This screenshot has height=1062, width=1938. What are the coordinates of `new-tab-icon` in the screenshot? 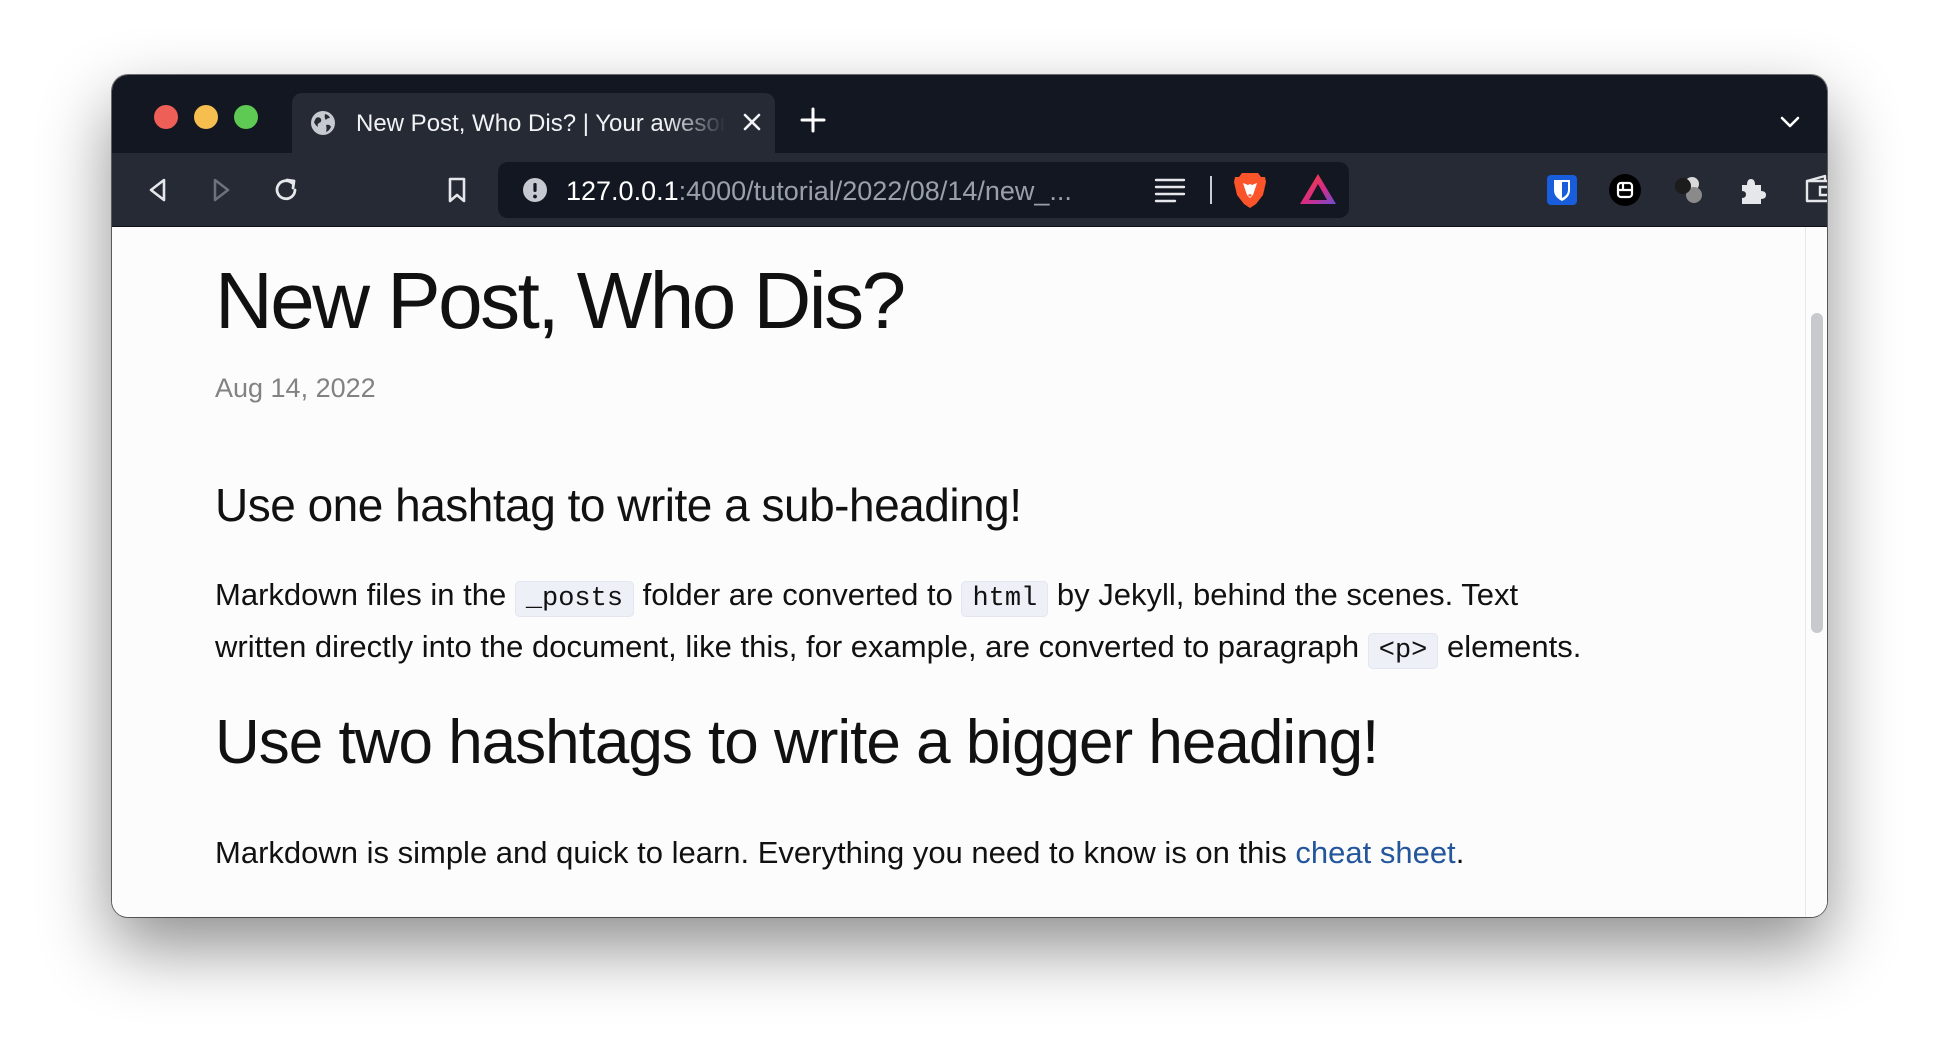 It's located at (813, 120).